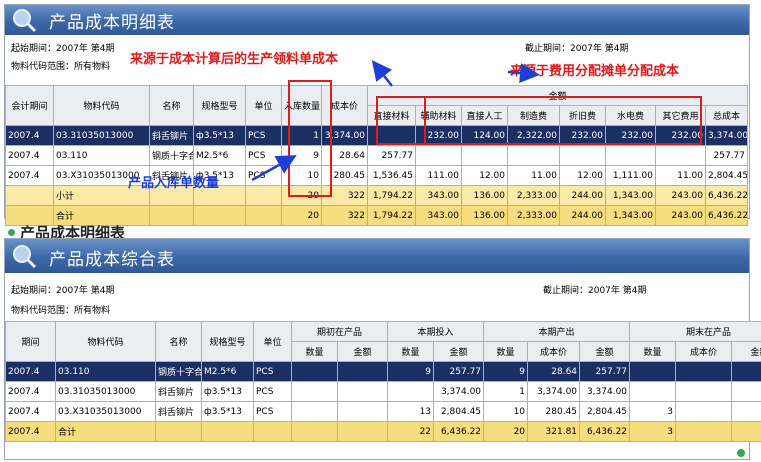 This screenshot has width=761, height=462. Describe the element at coordinates (726, 175) in the screenshot. I see `cell-total: 2,804.45` at that location.